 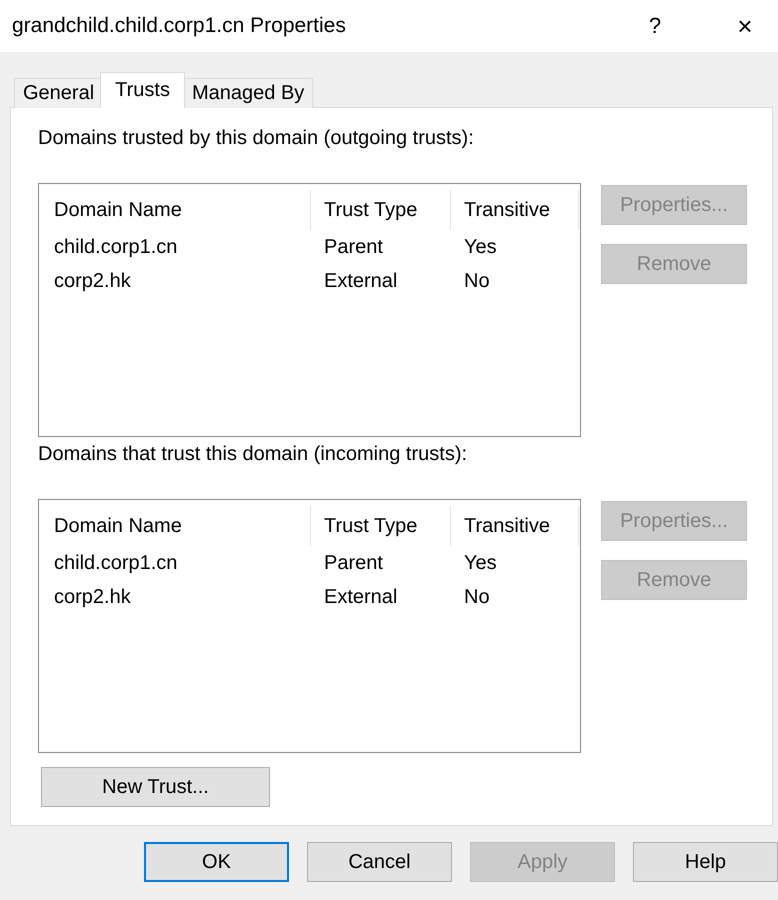 What do you see at coordinates (745, 26) in the screenshot?
I see `close-button: ×` at bounding box center [745, 26].